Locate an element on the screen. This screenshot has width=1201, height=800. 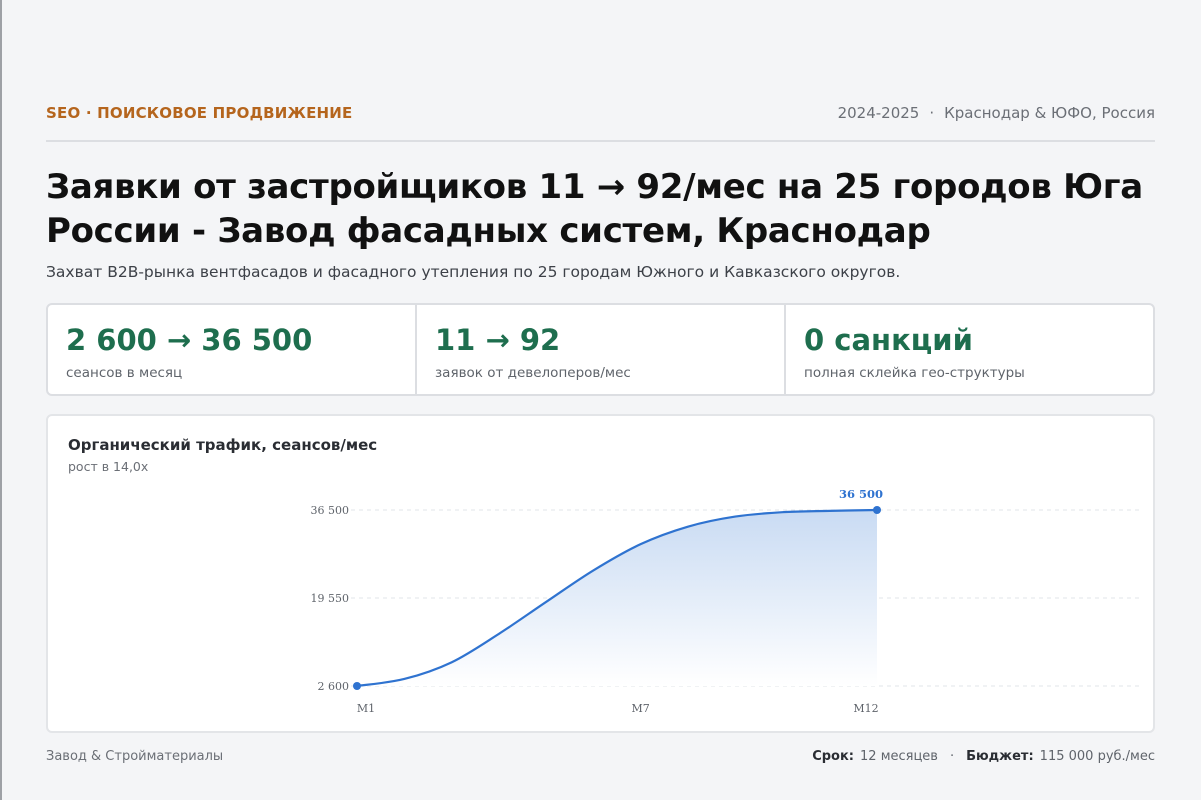
y-tick-label: 19 550 is located at coordinates (330, 598).